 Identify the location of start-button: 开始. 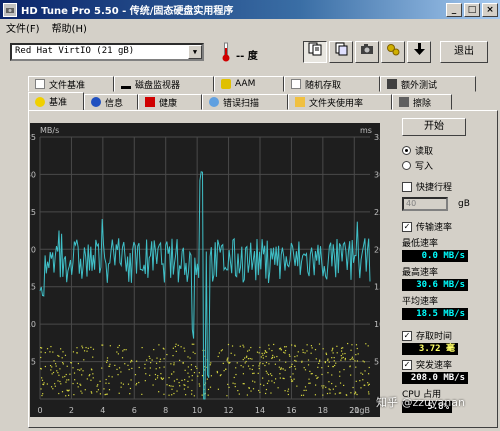
(434, 127).